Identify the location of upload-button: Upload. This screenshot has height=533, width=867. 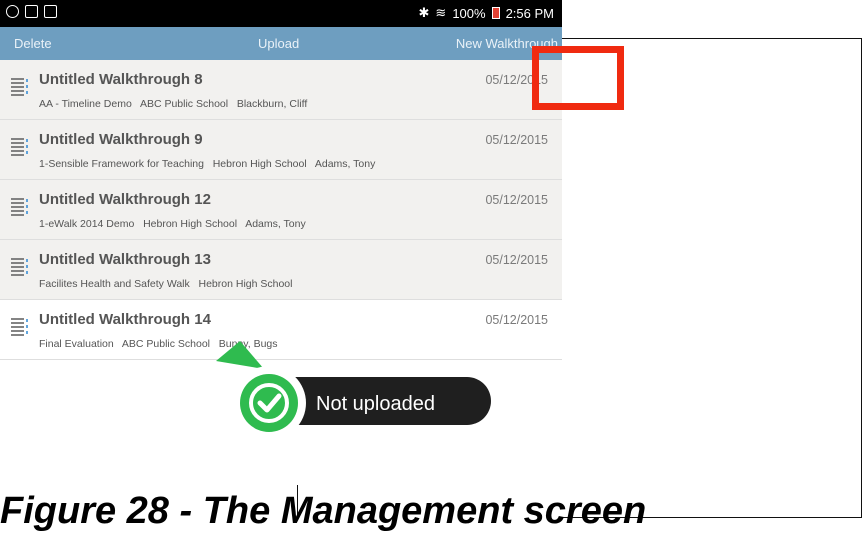
(278, 43).